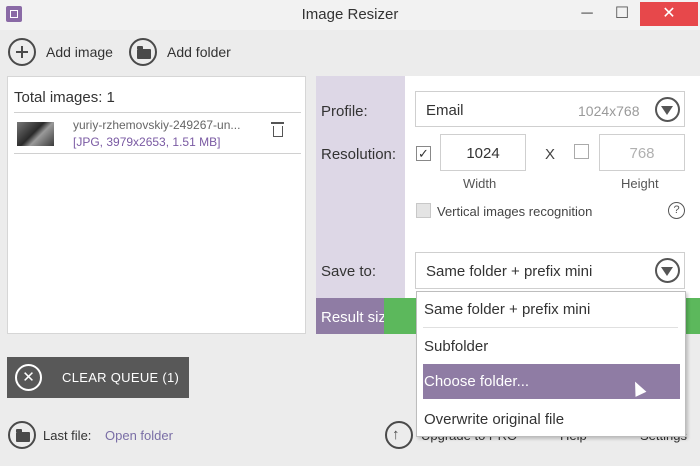 The height and width of the screenshot is (466, 700). Describe the element at coordinates (480, 183) in the screenshot. I see `width-caption: Width` at that location.